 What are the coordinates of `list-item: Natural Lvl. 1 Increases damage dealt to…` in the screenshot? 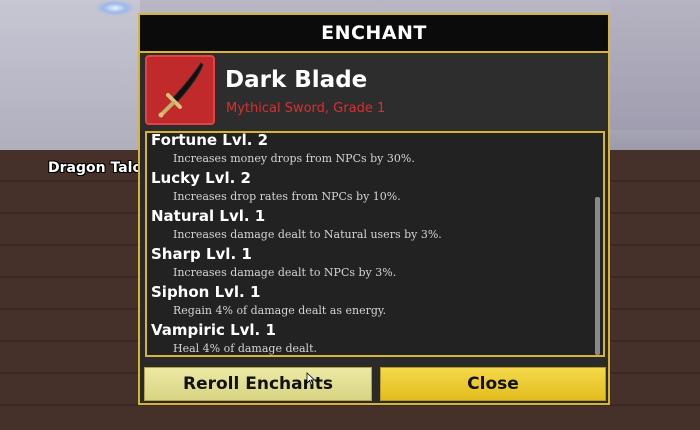 It's located at (368, 220).